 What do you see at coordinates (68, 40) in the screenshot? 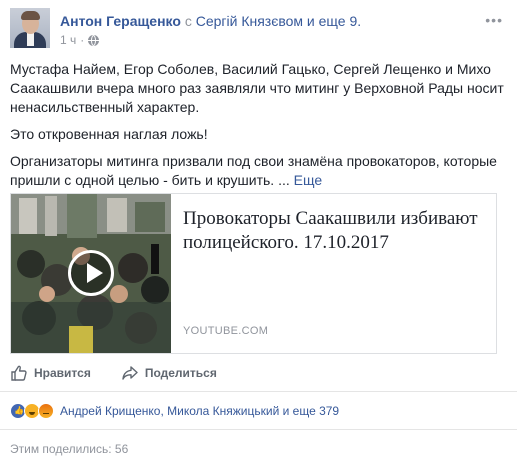
I see `post-time: 1 ч` at bounding box center [68, 40].